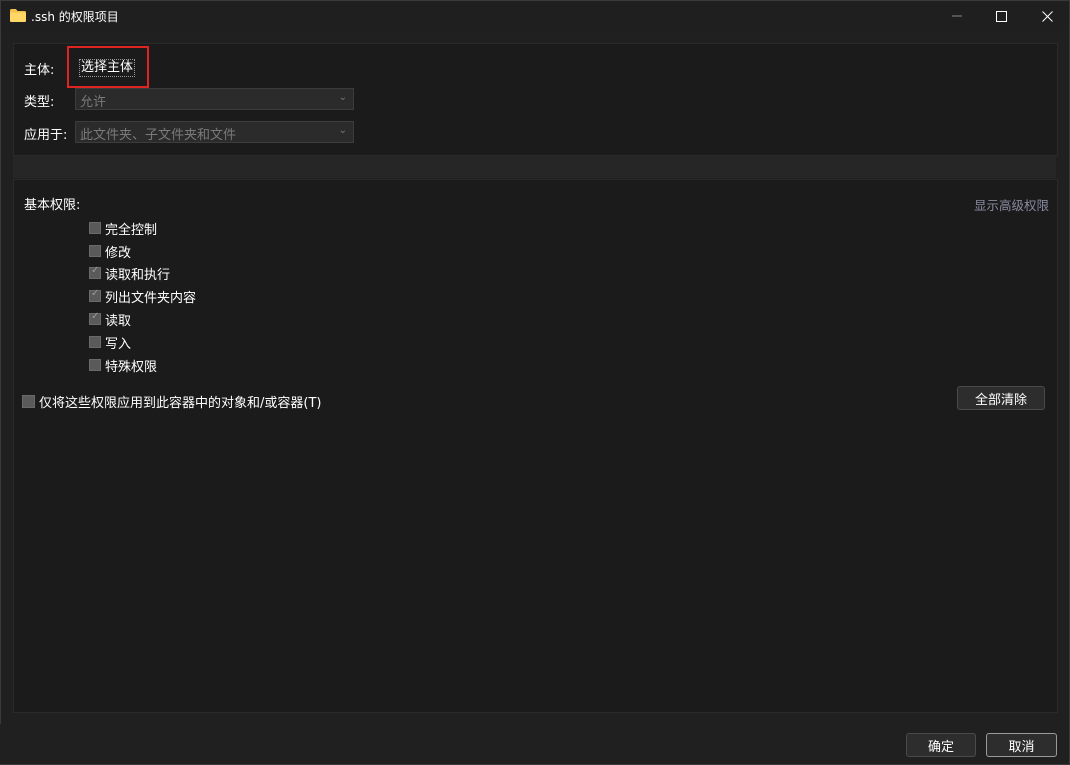 This screenshot has width=1070, height=765. What do you see at coordinates (158, 135) in the screenshot?
I see `applies-to-value: 此文件夹、子文件夹和文件` at bounding box center [158, 135].